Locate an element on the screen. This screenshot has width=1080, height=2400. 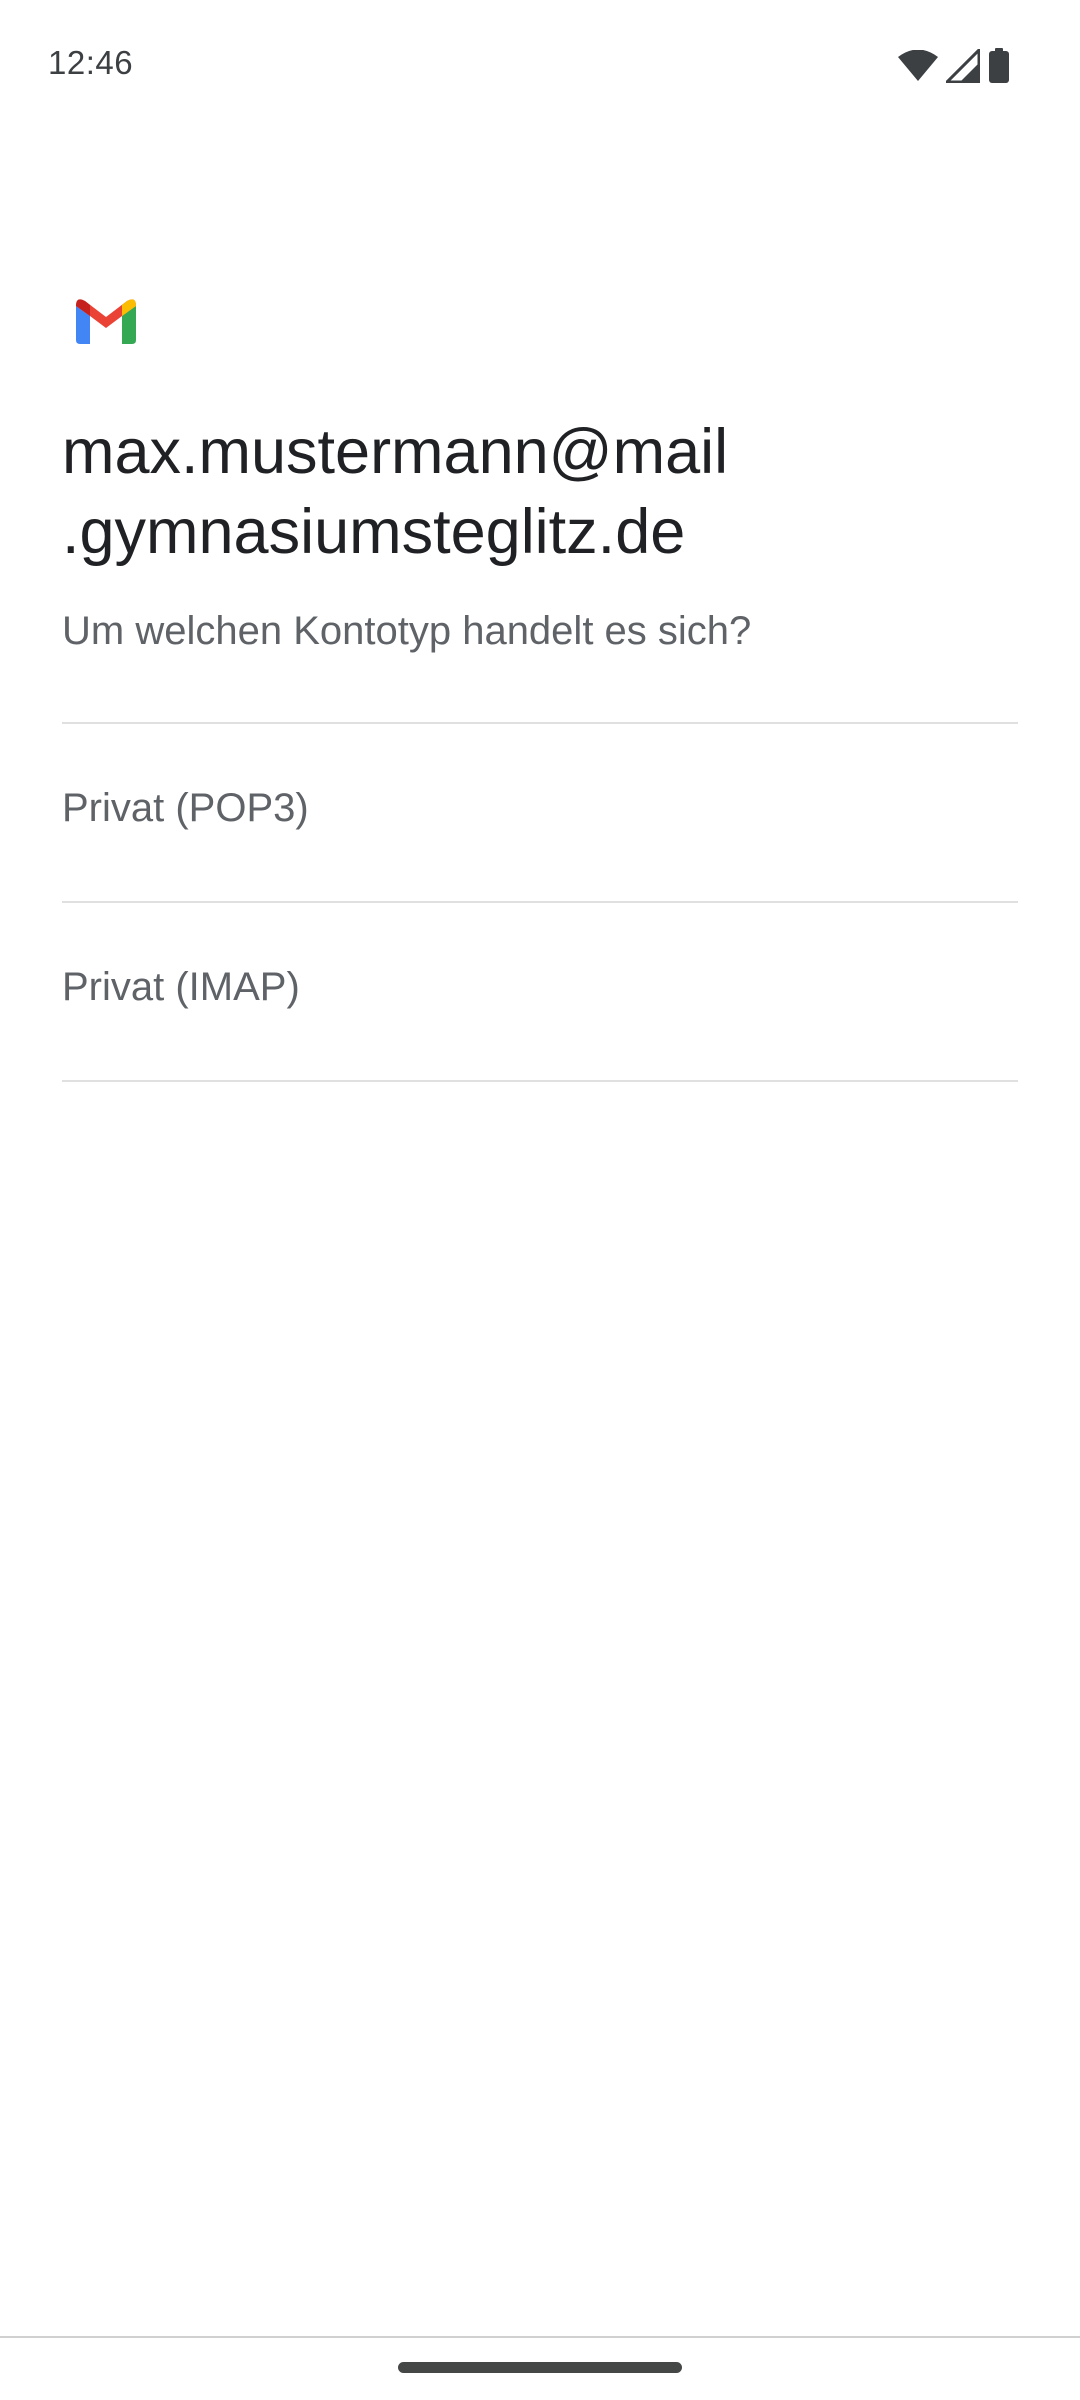
option-imap: Privat (IMAP) is located at coordinates (540, 992).